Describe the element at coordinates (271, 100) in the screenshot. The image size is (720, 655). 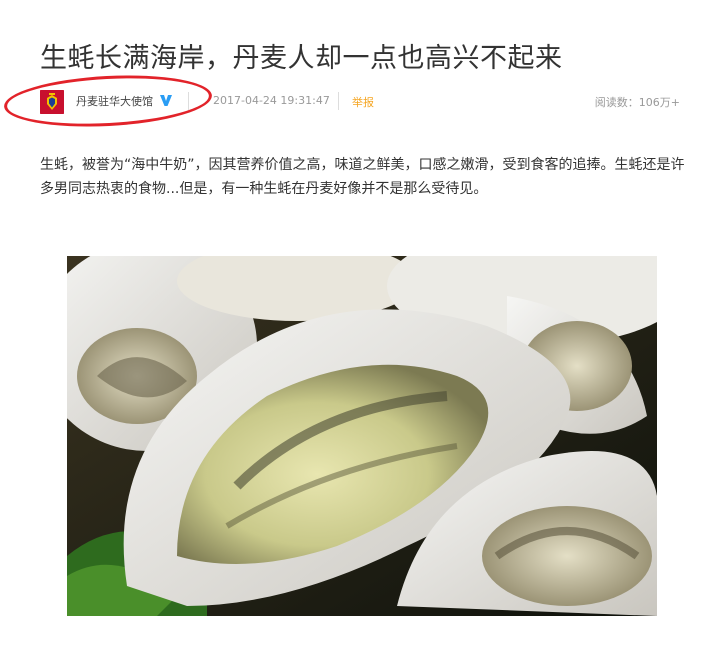
I see `publish-time: 2017-04-24 19:31:47` at that location.